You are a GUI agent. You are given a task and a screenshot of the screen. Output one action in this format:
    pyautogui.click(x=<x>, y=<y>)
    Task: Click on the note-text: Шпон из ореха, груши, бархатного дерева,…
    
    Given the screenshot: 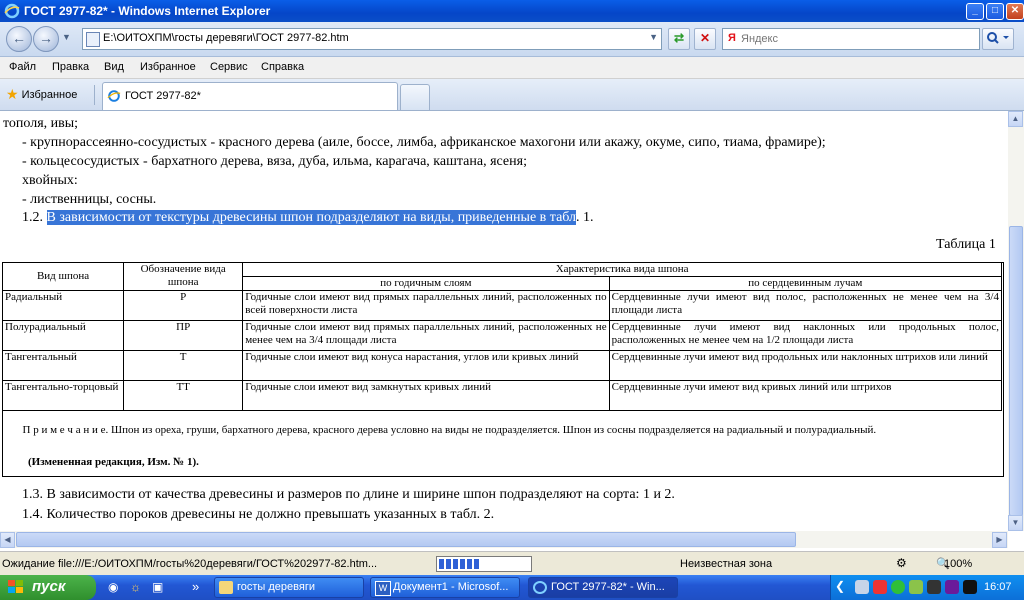 What is the action you would take?
    pyautogui.click(x=494, y=430)
    